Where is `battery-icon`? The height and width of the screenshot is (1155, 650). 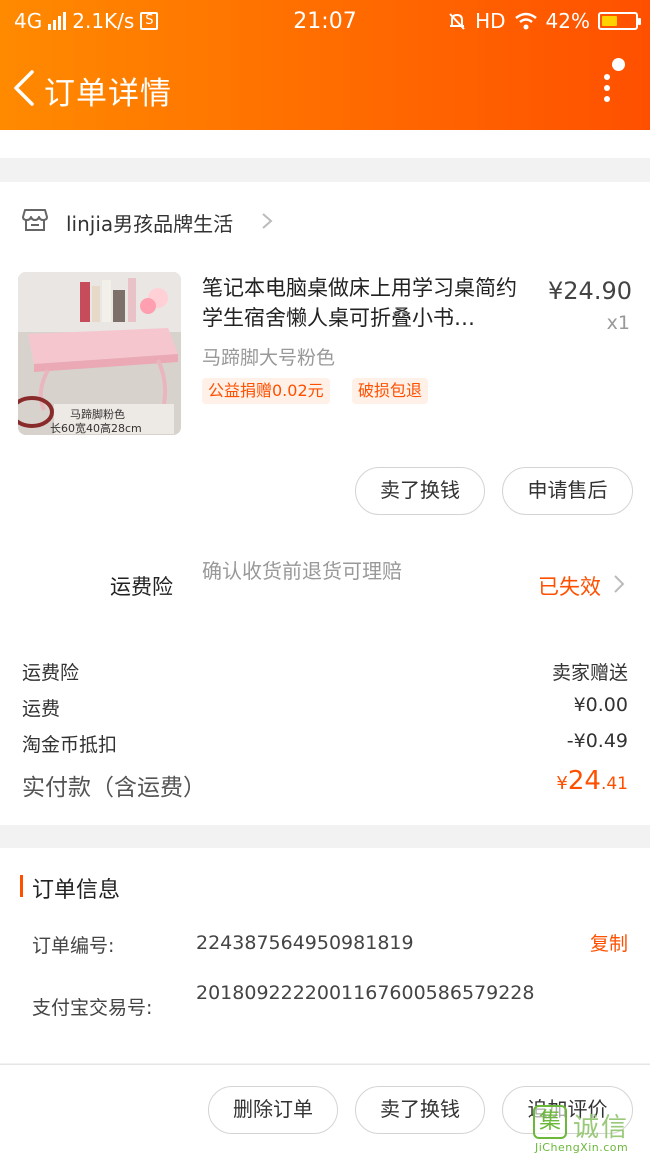 battery-icon is located at coordinates (619, 21).